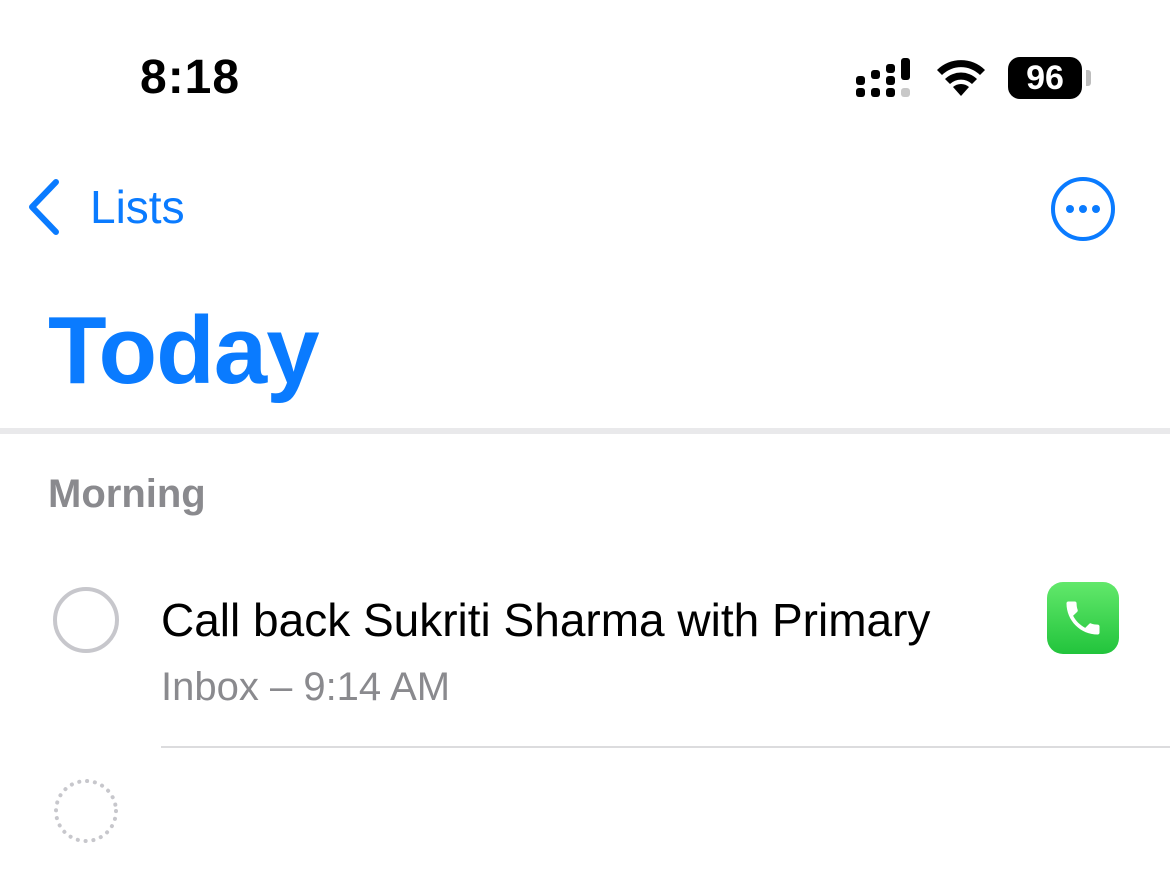  Describe the element at coordinates (961, 78) in the screenshot. I see `wifi-icon` at that location.